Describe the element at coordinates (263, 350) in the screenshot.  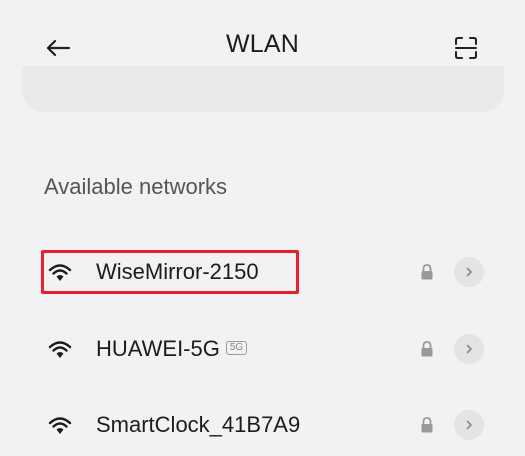
I see `network-item-huawei-5g: HUAWEI-5G 5G` at that location.